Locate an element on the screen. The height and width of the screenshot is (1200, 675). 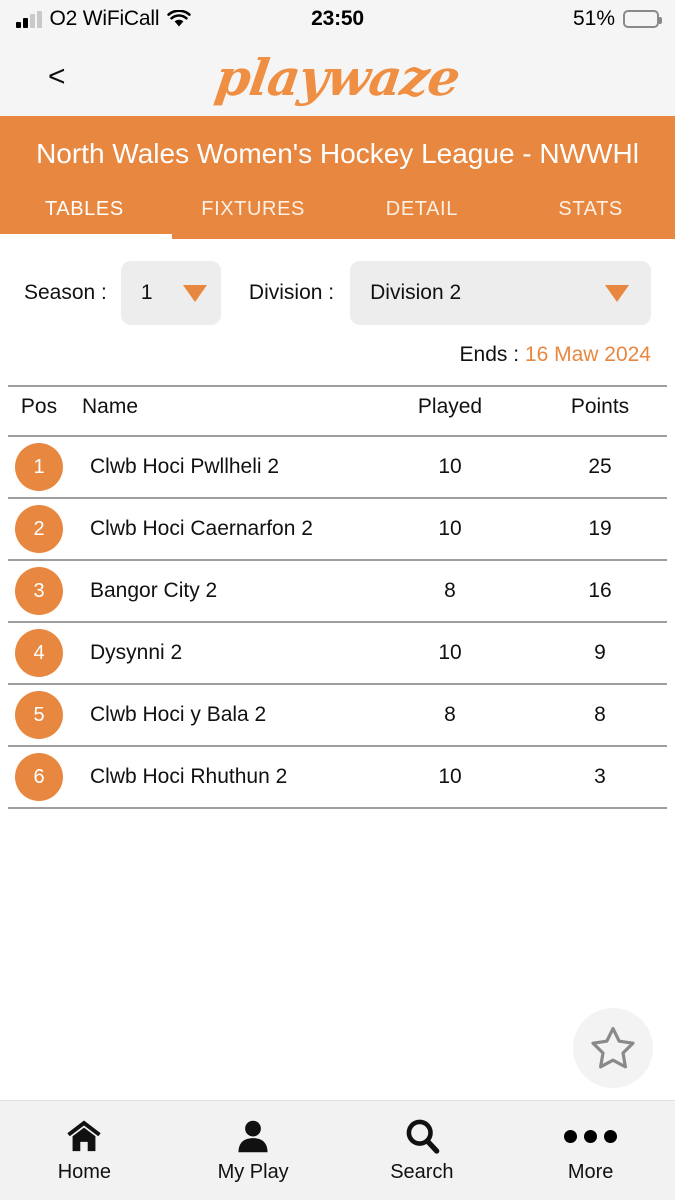
tab-stats: STATS is located at coordinates (590, 218).